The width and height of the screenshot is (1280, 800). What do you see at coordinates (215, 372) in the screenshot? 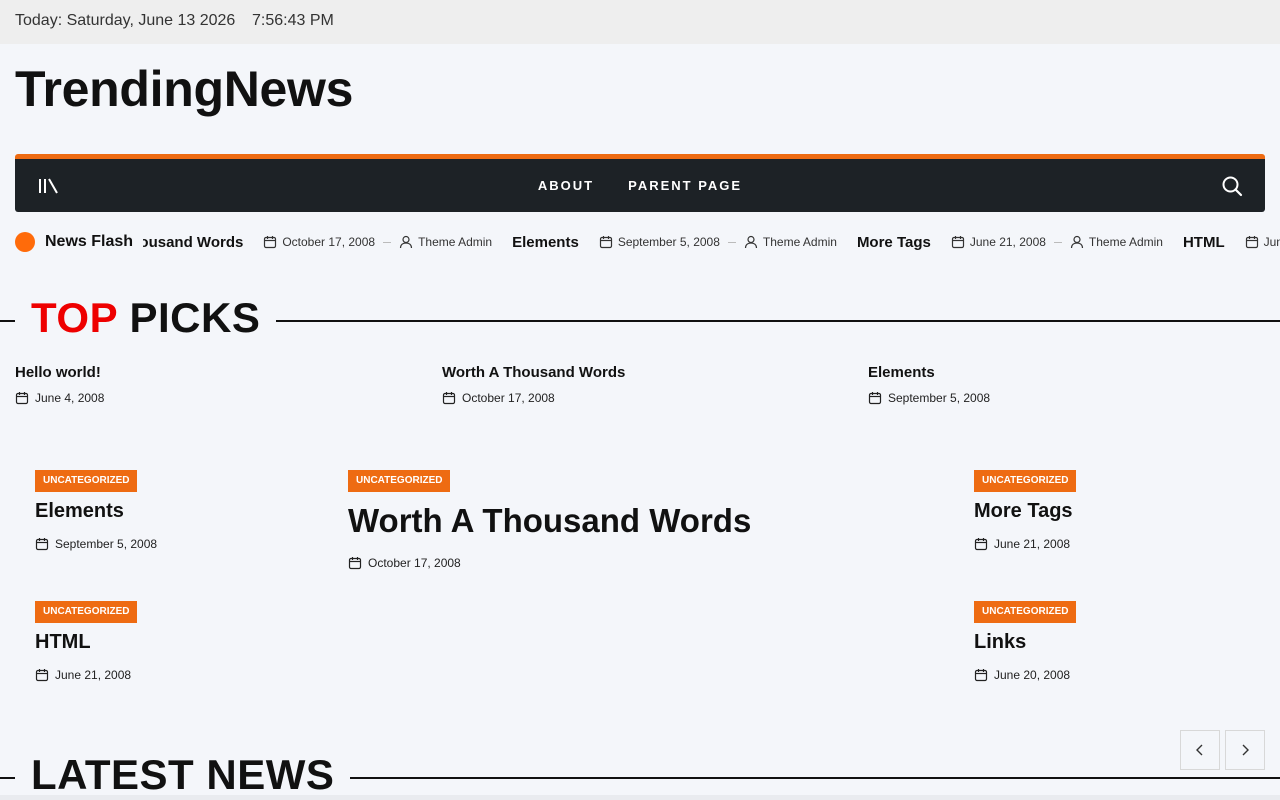
I see `top-pick-title: Hello world!` at bounding box center [215, 372].